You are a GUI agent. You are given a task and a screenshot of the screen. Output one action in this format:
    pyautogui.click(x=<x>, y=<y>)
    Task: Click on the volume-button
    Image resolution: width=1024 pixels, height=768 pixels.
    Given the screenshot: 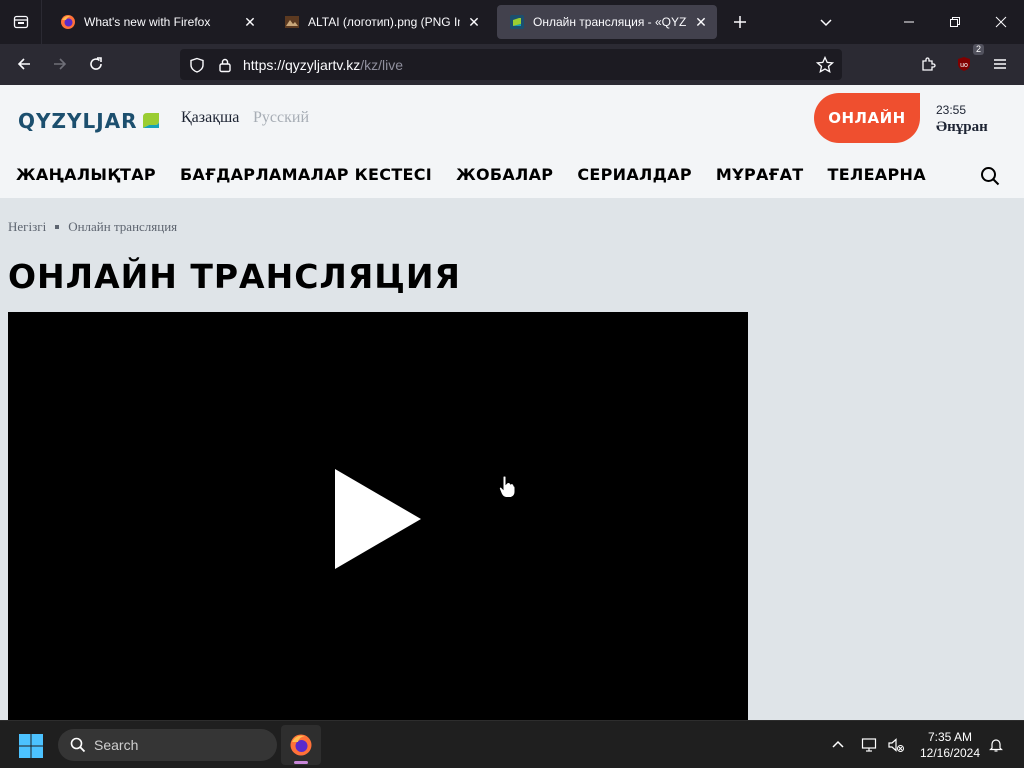 What is the action you would take?
    pyautogui.click(x=896, y=745)
    